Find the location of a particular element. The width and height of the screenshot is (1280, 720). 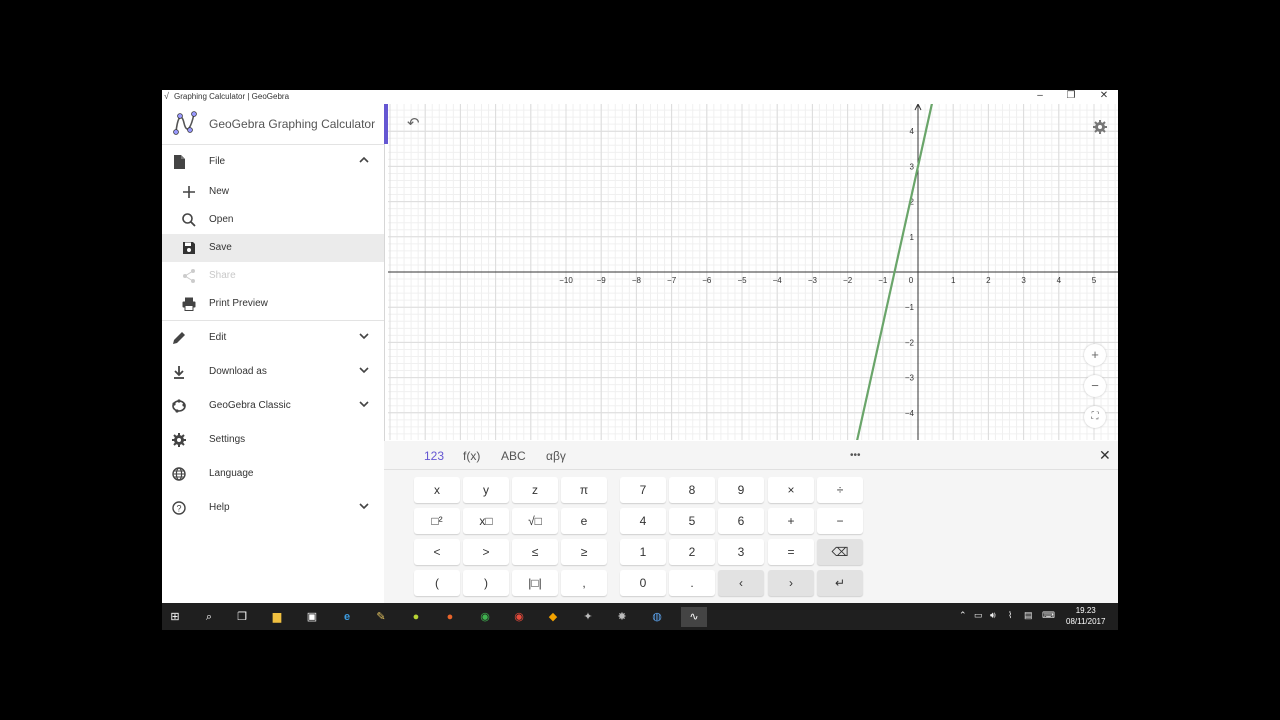

tab-123: 123 is located at coordinates (434, 456).